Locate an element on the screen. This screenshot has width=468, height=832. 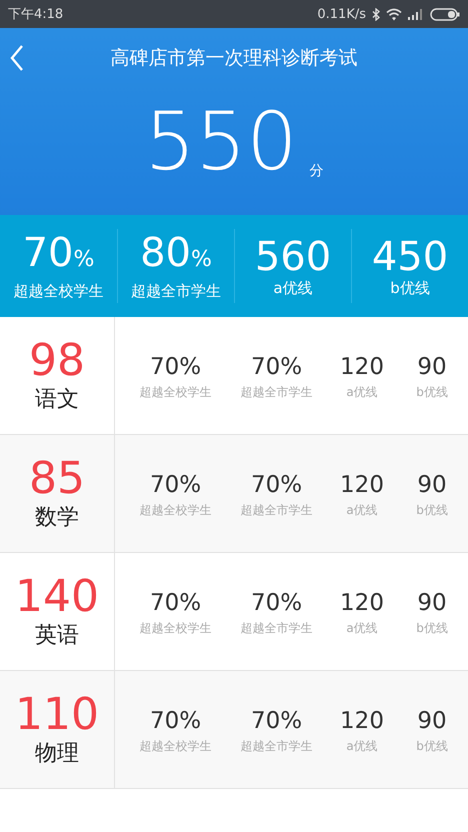
bluetooth-icon is located at coordinates (376, 14).